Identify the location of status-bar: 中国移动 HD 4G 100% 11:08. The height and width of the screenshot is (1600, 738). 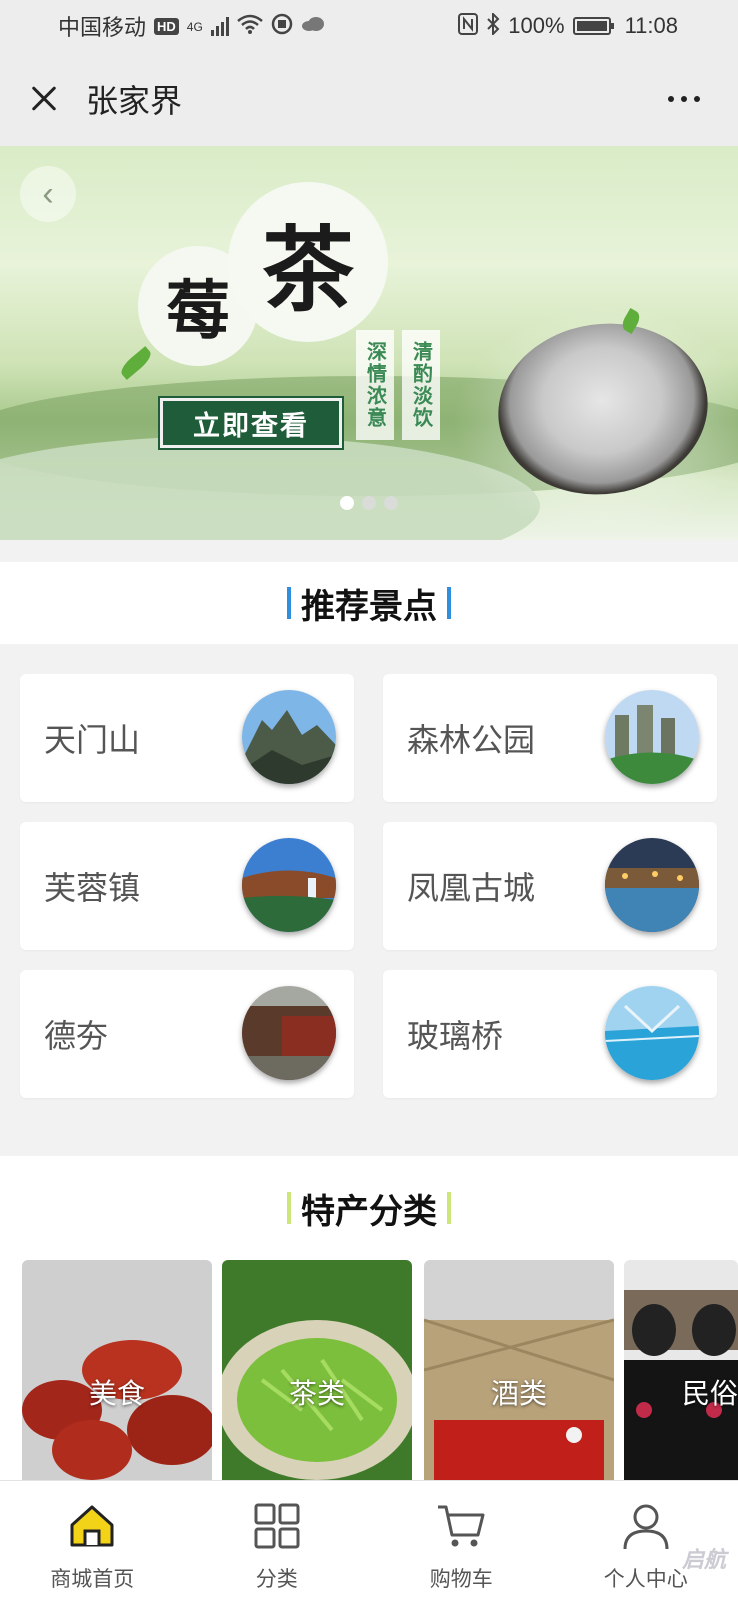
(369, 26).